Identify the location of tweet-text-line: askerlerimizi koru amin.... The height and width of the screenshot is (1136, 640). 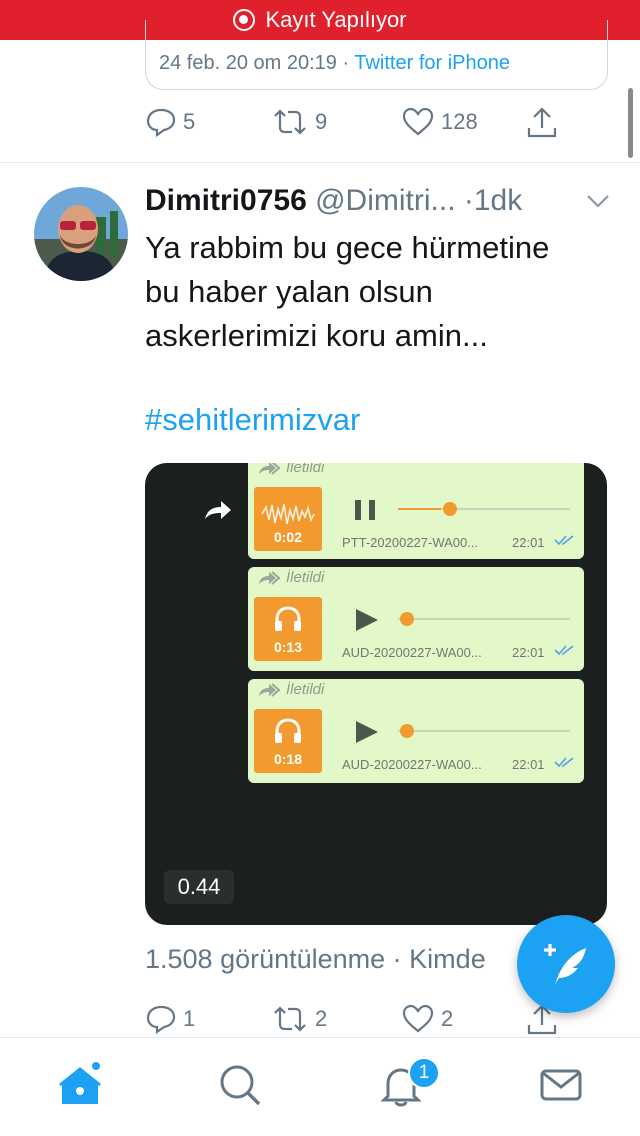
(316, 335).